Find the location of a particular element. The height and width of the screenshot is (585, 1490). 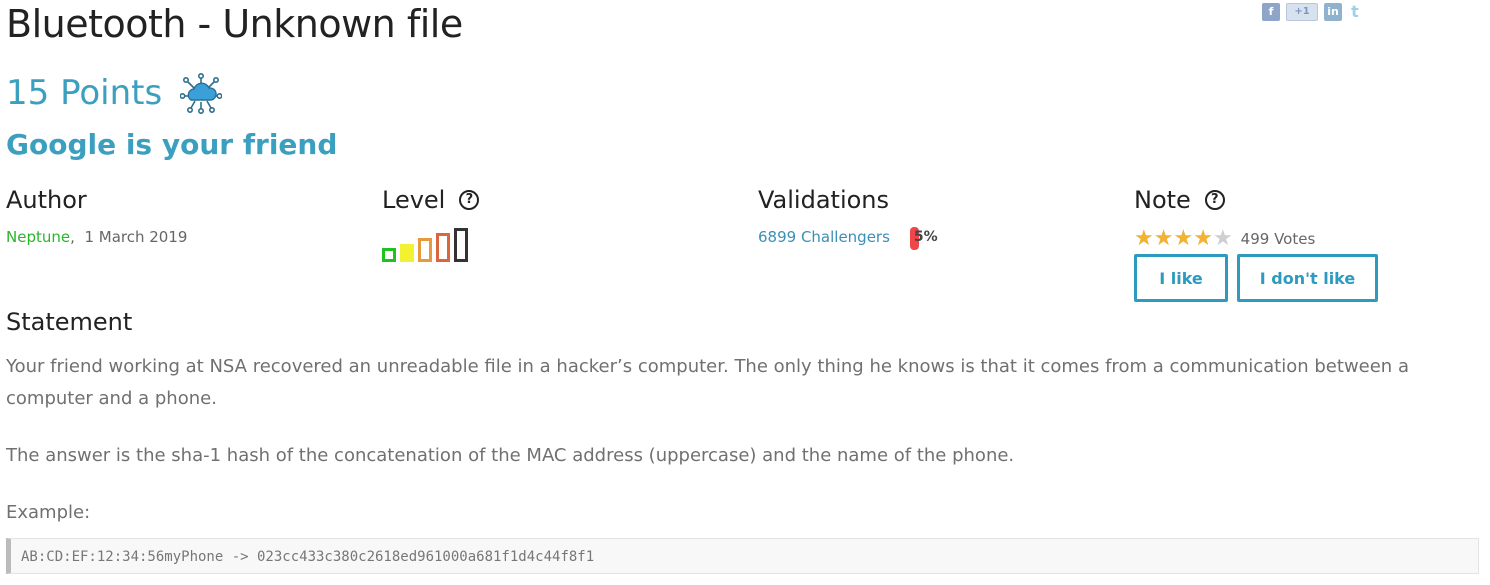

level-section: Level ? is located at coordinates (431, 223).